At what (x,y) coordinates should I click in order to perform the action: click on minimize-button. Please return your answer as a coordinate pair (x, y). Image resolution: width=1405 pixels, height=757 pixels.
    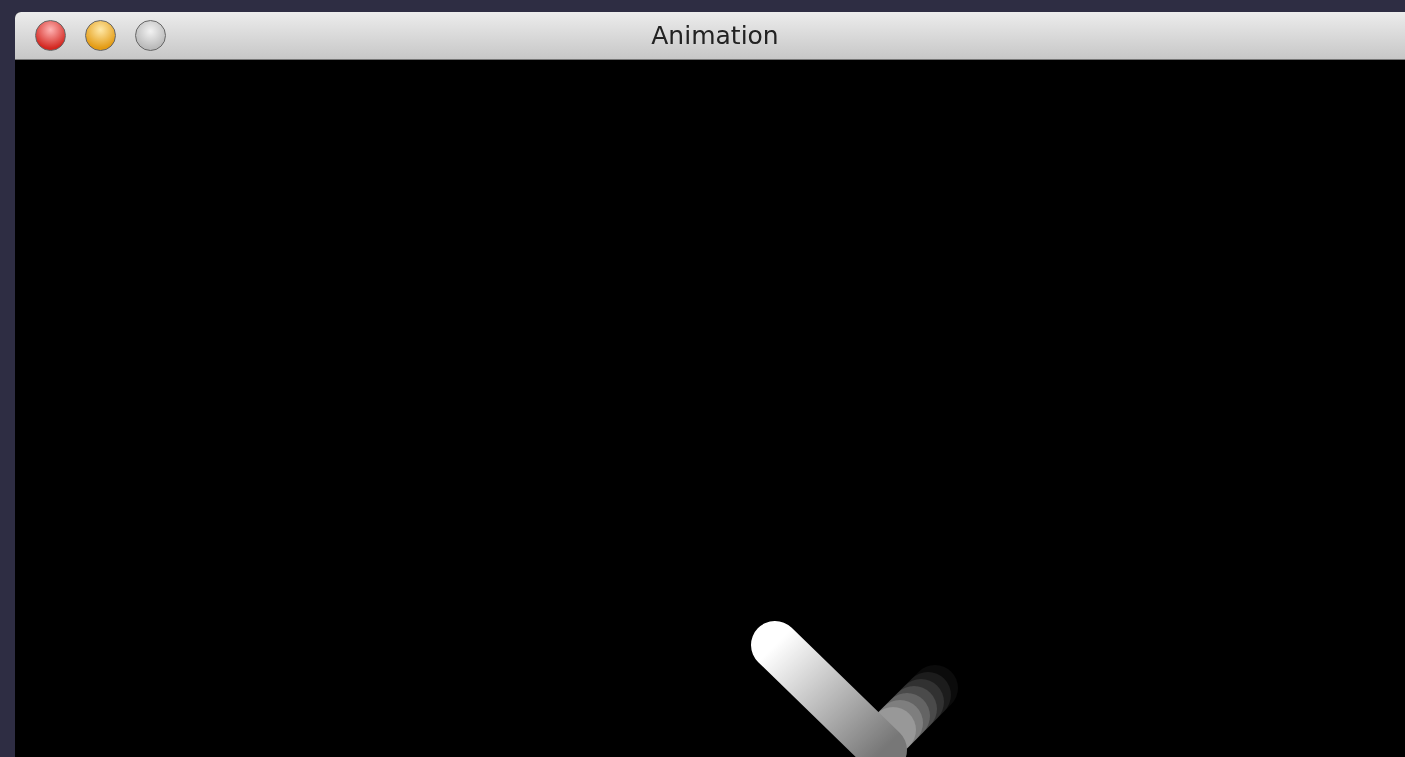
    Looking at the image, I should click on (100, 35).